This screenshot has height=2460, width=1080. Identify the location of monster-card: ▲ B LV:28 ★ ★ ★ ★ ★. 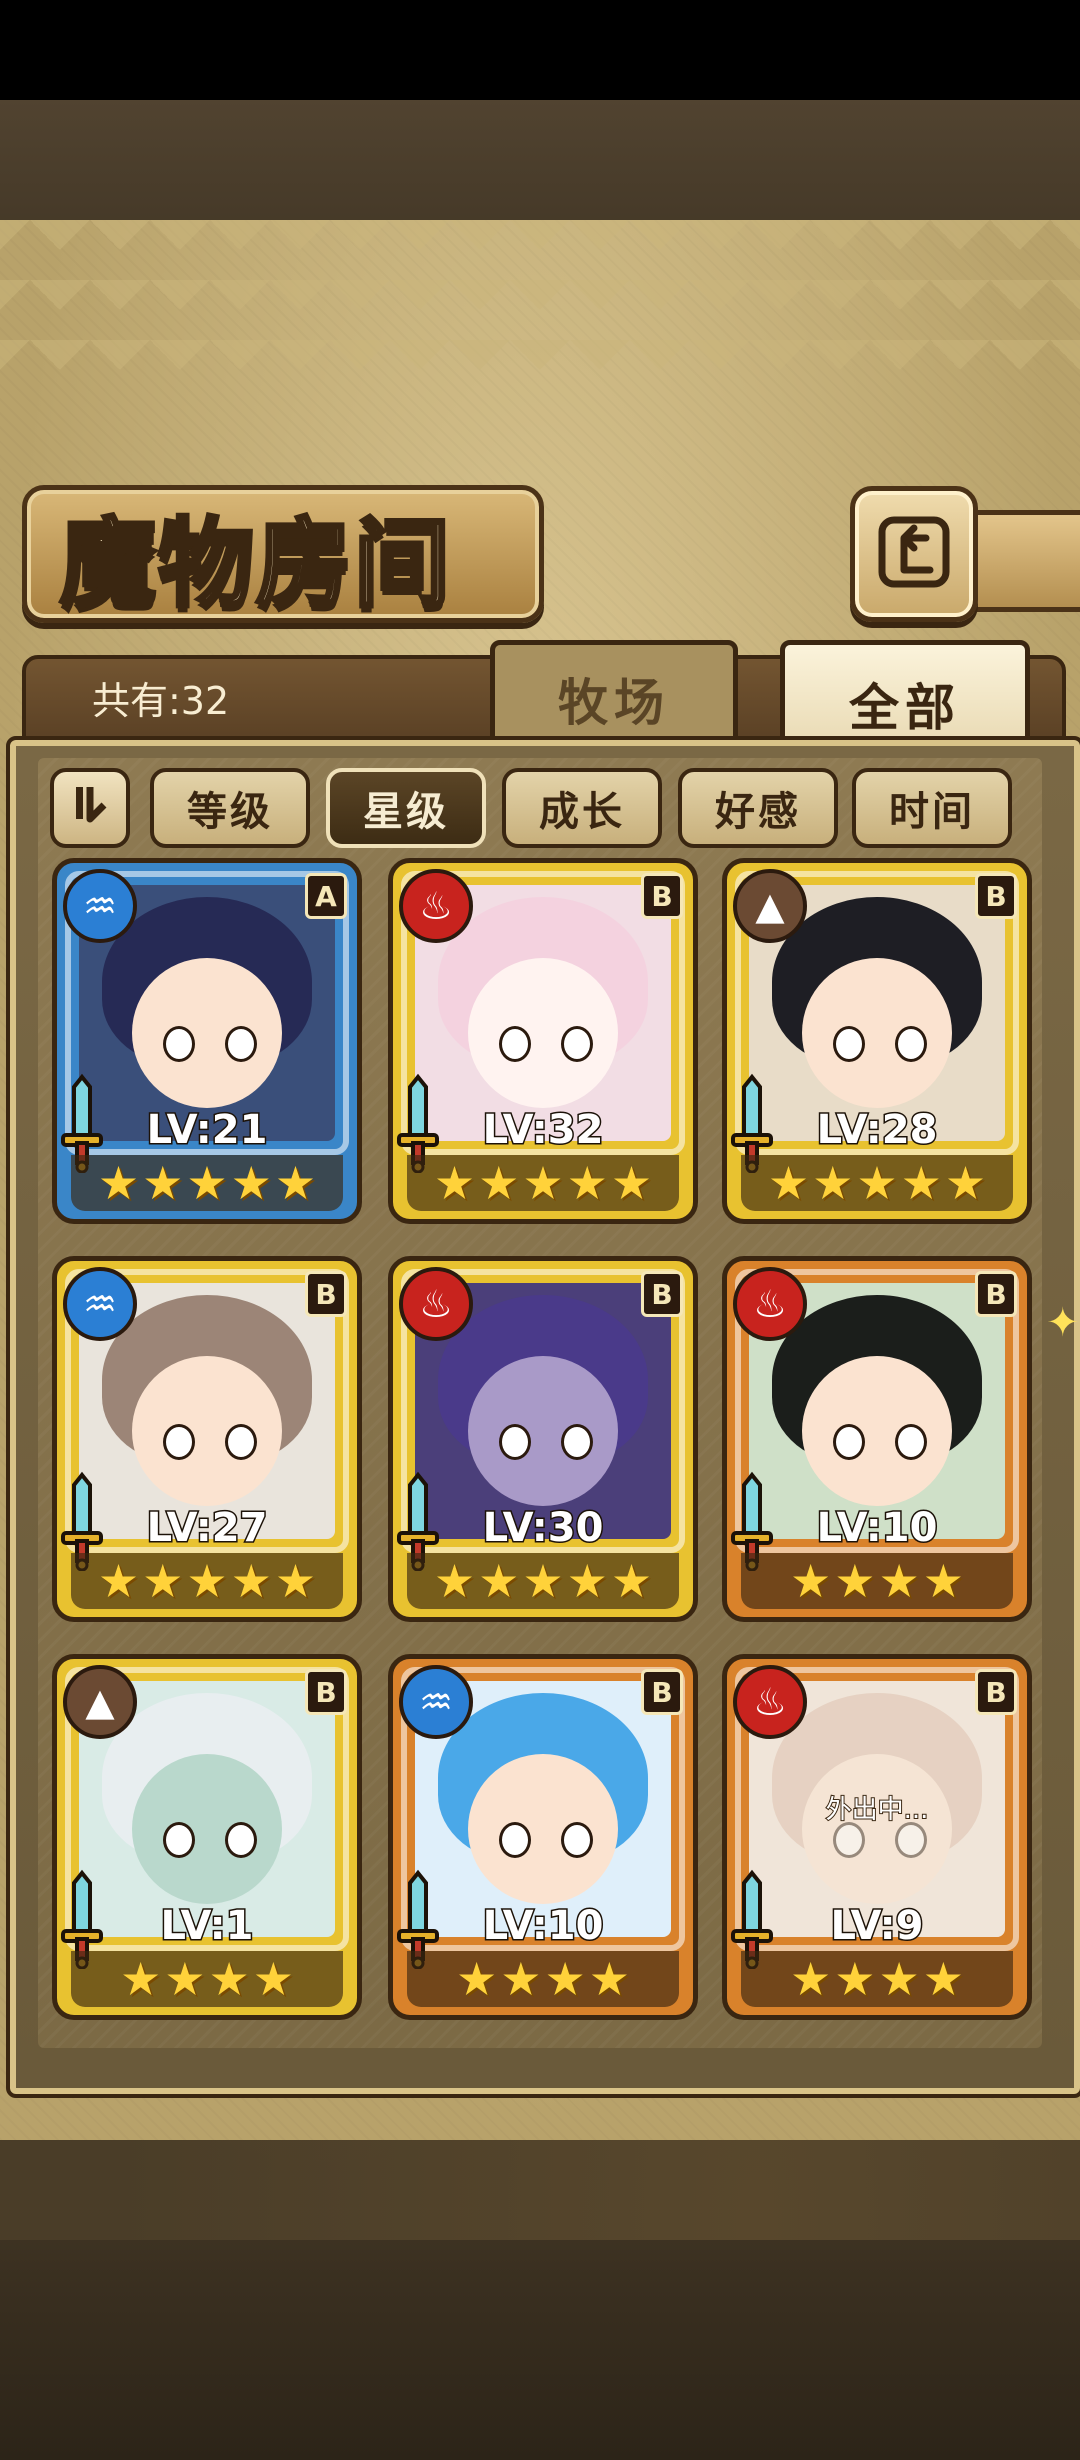
(877, 1041).